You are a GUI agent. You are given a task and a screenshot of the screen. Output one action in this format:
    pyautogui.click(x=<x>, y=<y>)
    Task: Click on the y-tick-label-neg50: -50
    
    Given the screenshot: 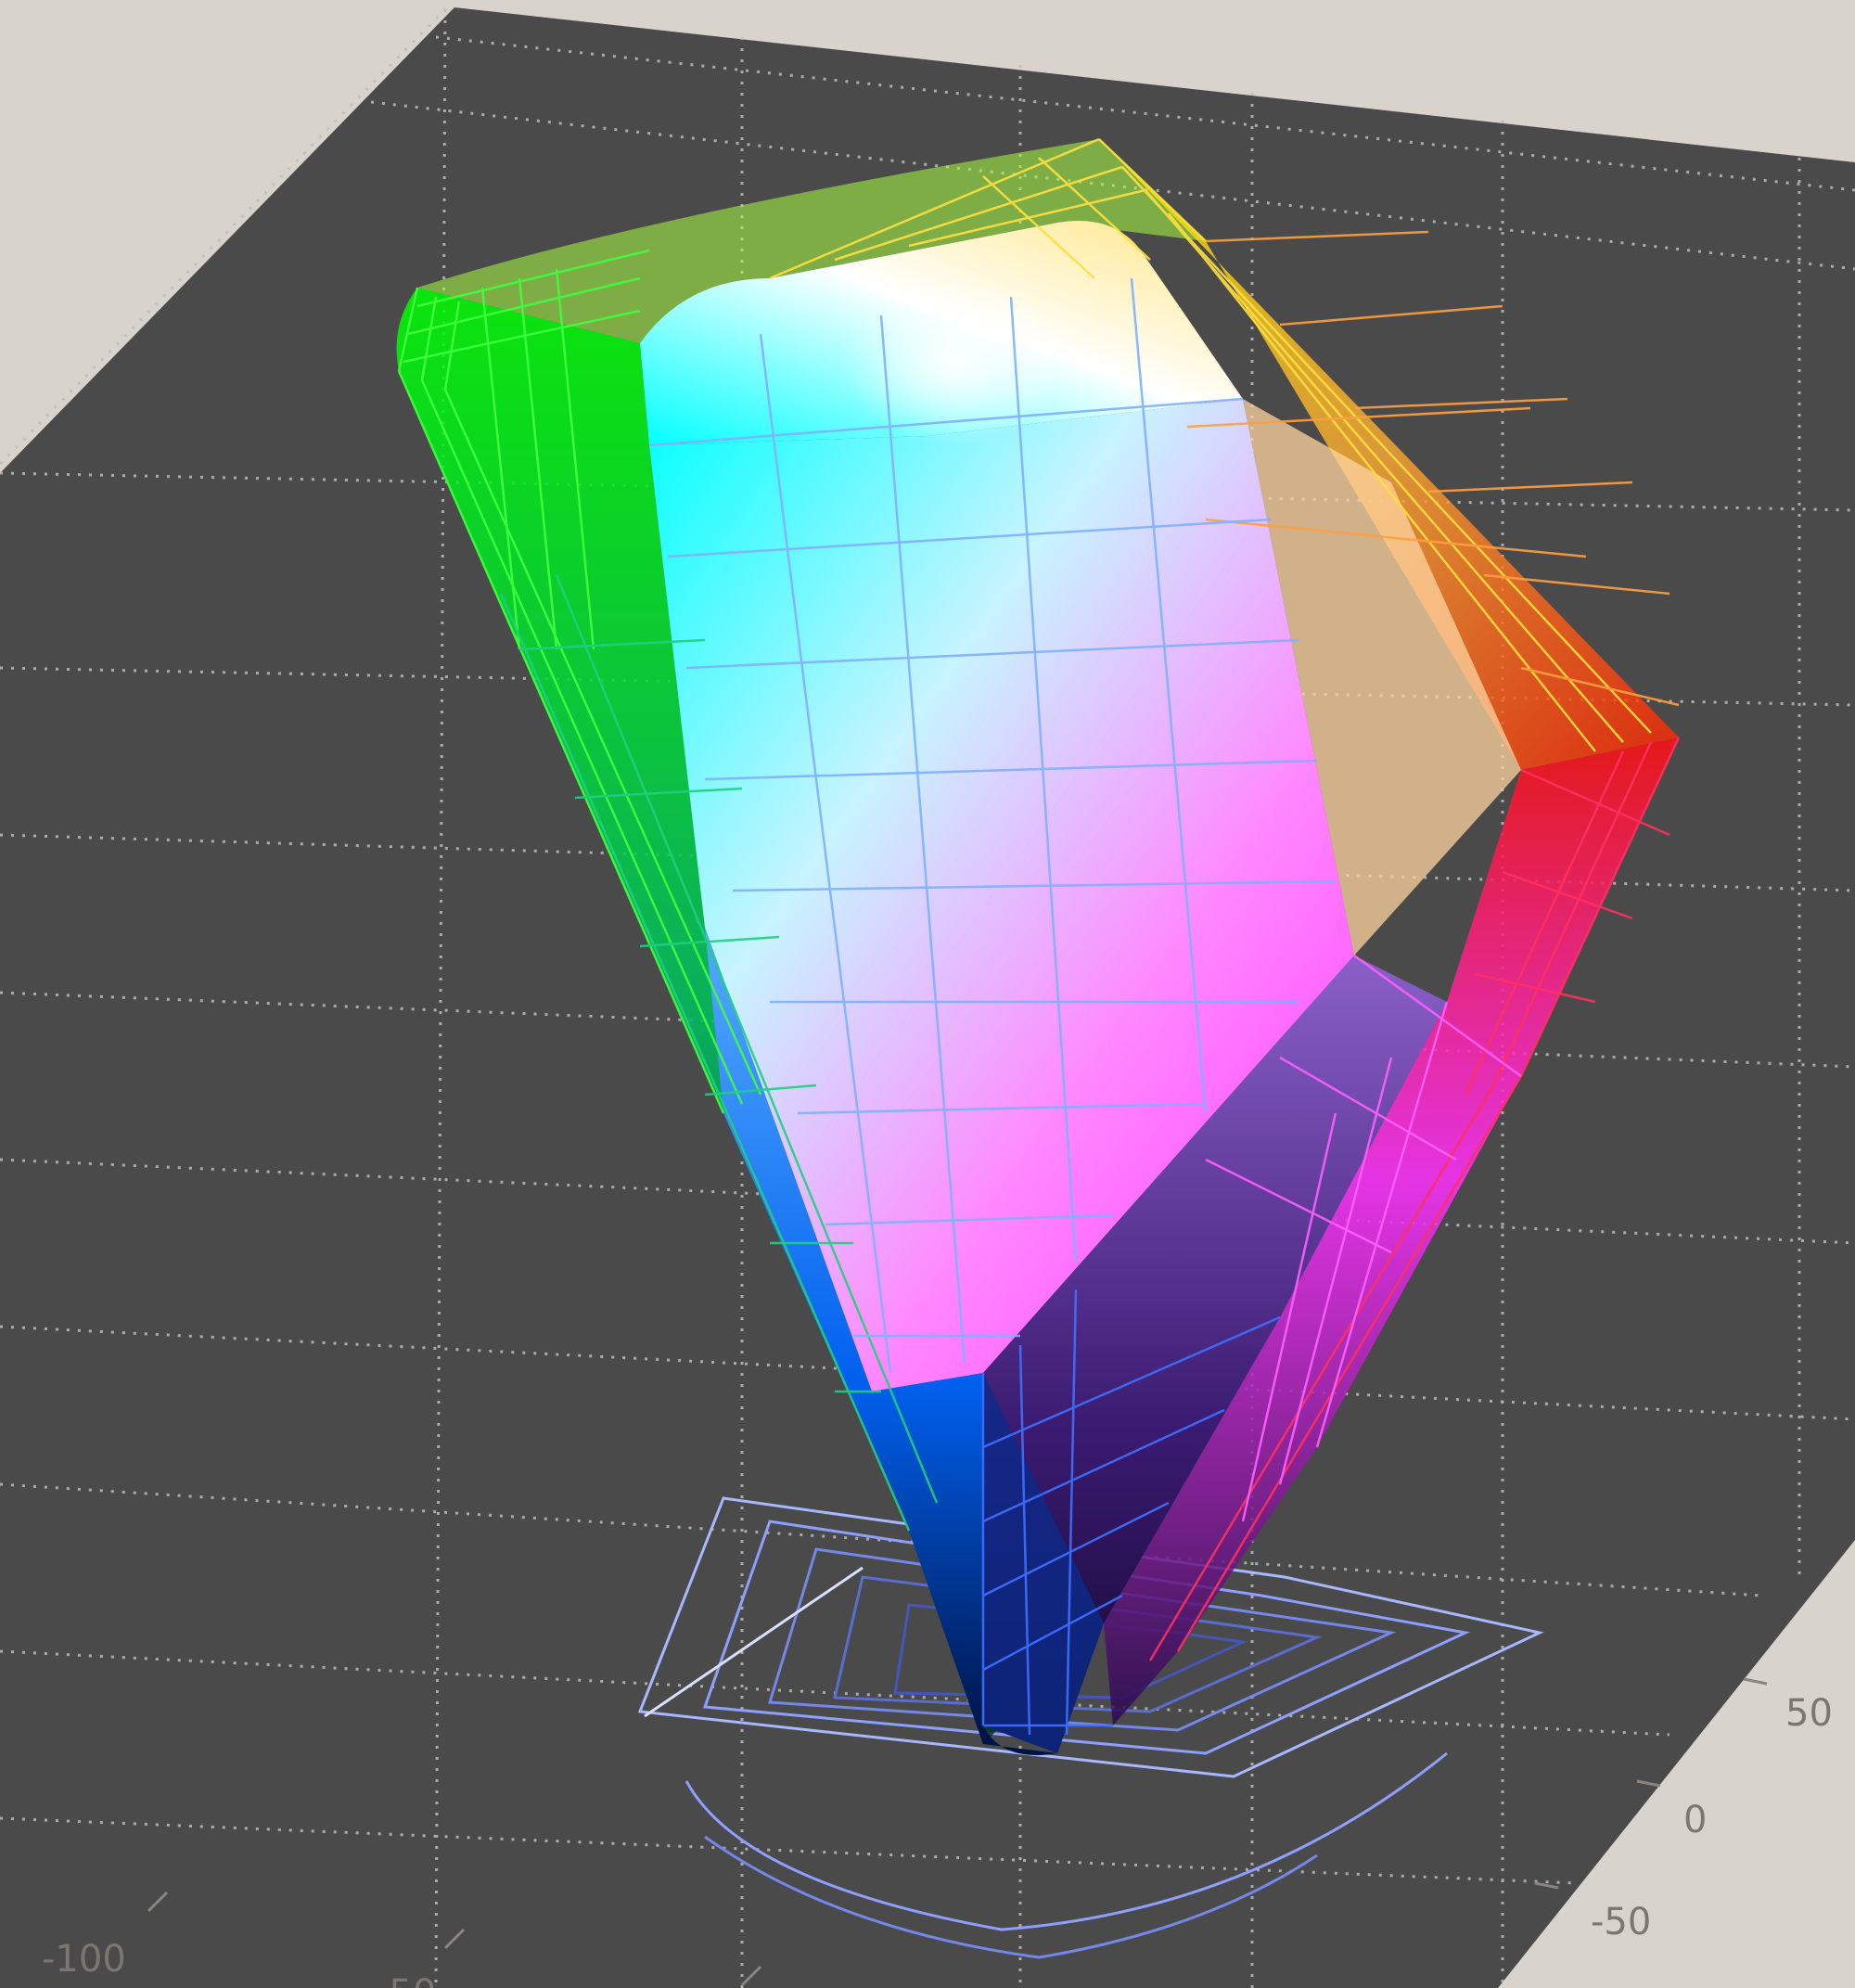 What is the action you would take?
    pyautogui.click(x=1621, y=1922)
    